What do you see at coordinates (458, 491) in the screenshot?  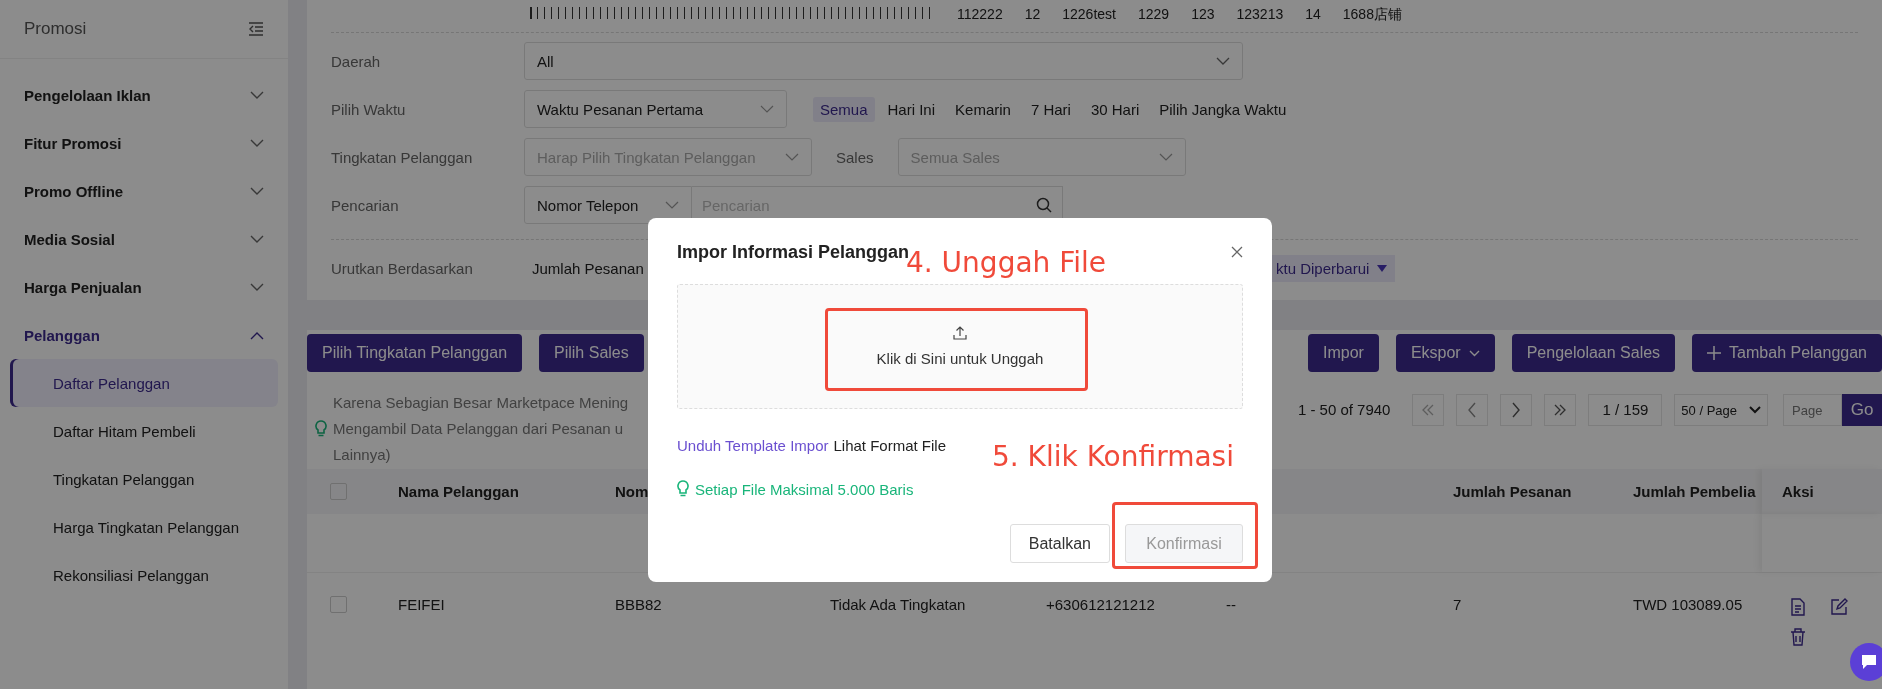 I see `column-header: Nama Pelanggan` at bounding box center [458, 491].